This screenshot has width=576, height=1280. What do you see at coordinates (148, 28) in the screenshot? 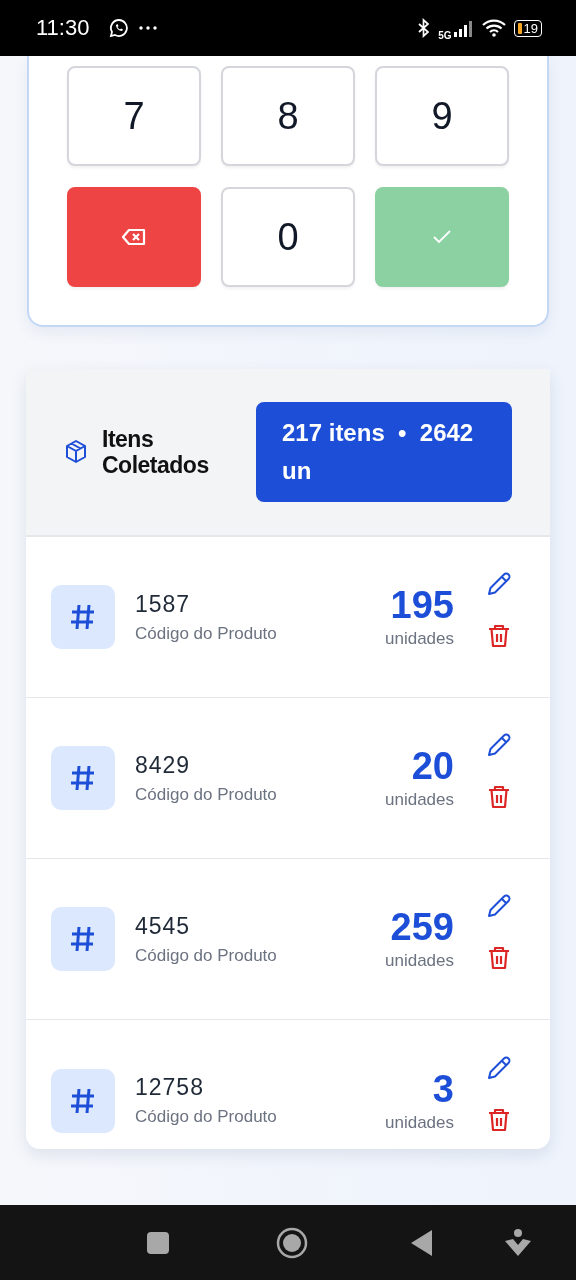
I see `more-icon` at bounding box center [148, 28].